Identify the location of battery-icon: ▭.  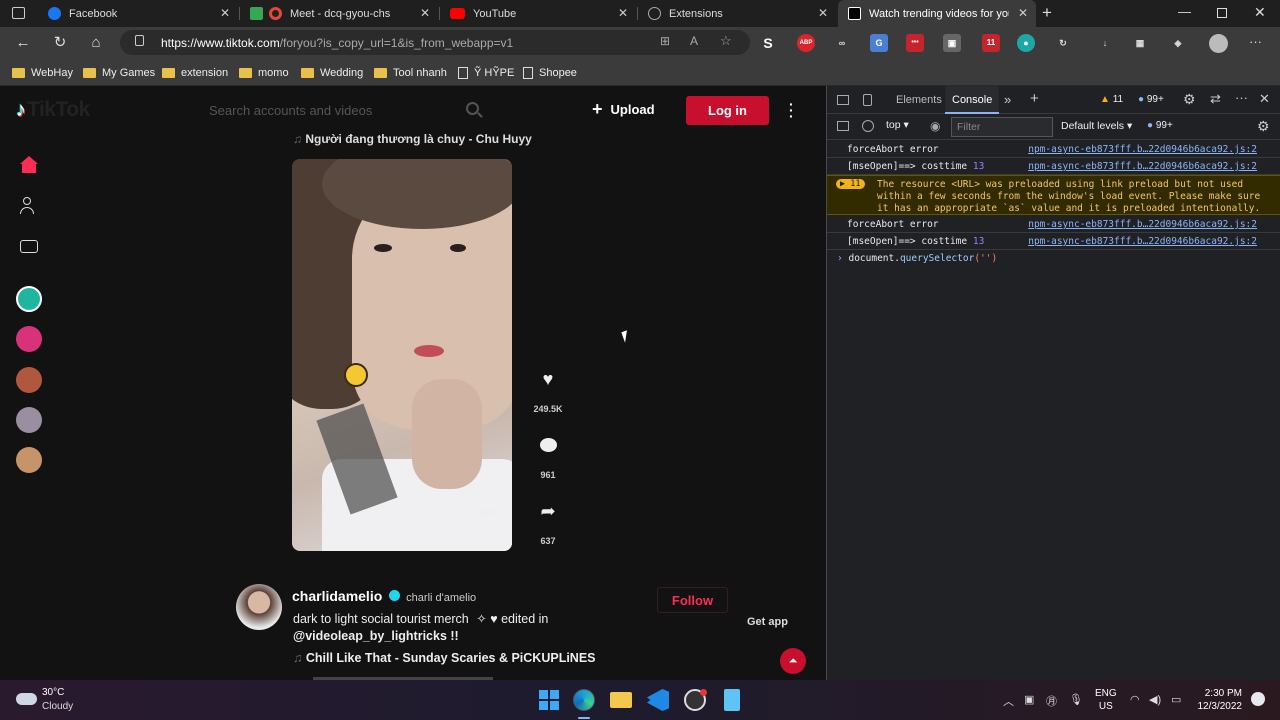
(1176, 699).